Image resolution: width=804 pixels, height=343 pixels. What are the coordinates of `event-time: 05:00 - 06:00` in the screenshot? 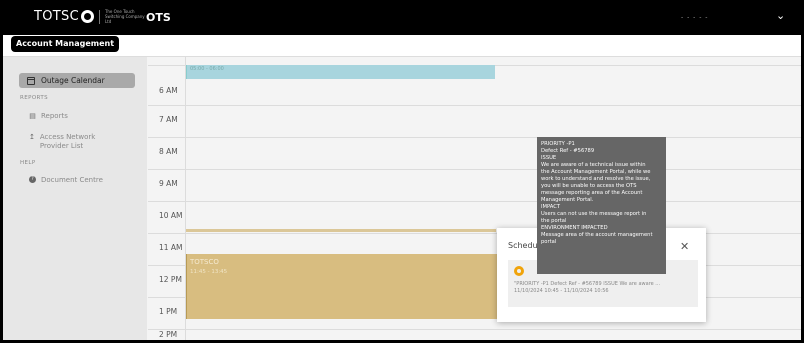 It's located at (207, 69).